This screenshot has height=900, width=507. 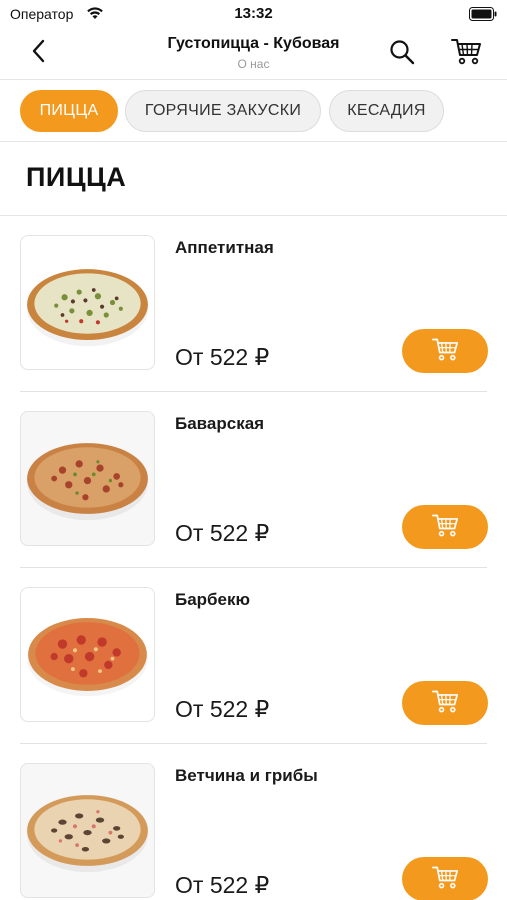 I want to click on product-name: Баварская, so click(x=220, y=423).